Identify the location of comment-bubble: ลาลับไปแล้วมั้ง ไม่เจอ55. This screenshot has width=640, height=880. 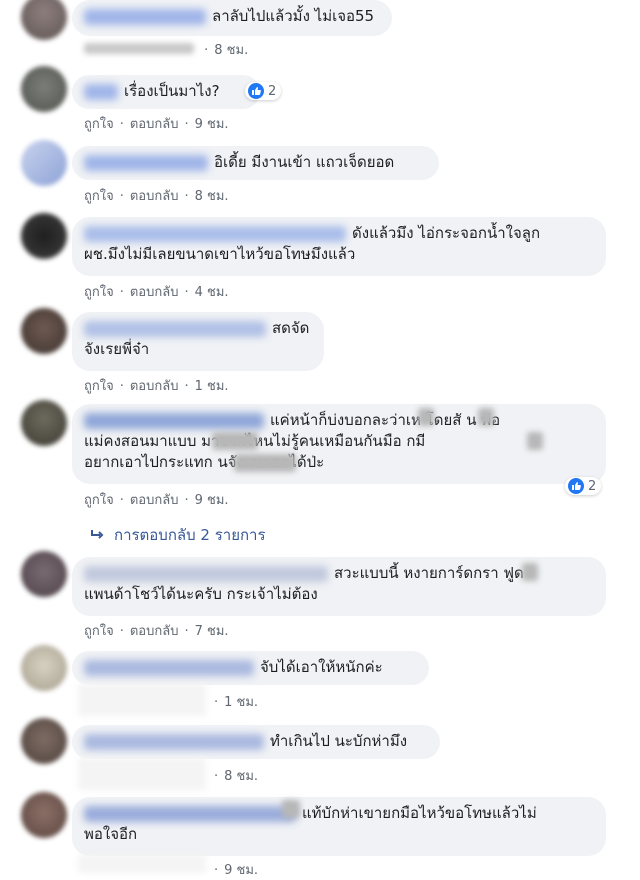
(232, 18).